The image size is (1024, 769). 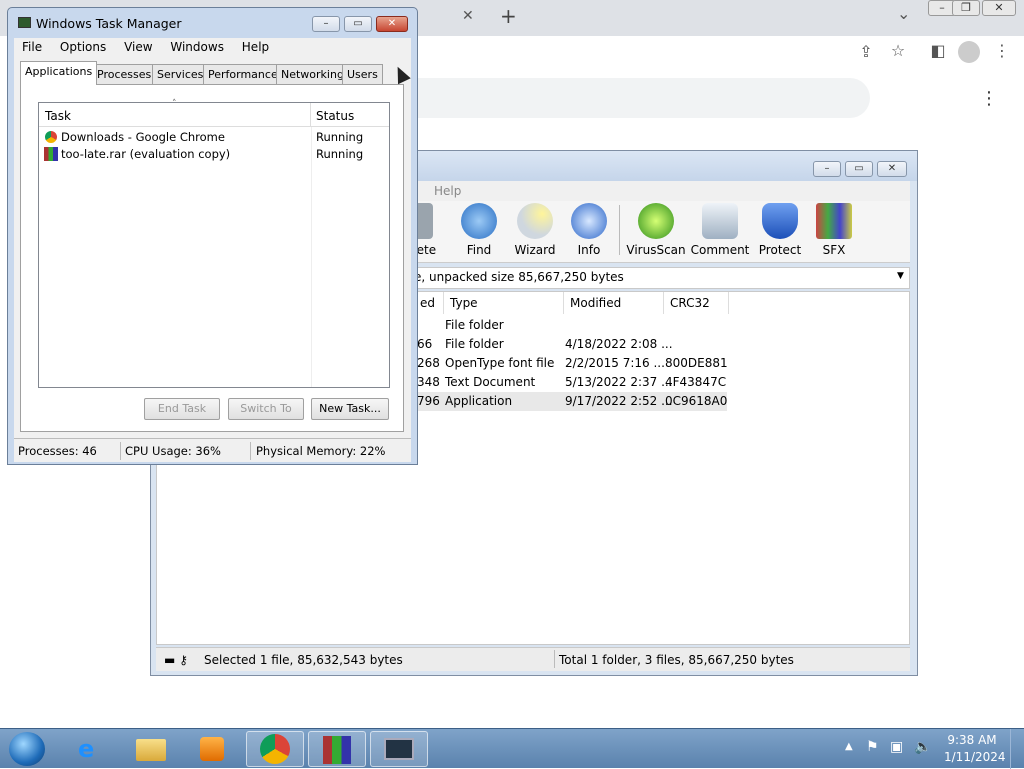 I want to click on comment-button: Comment, so click(x=720, y=230).